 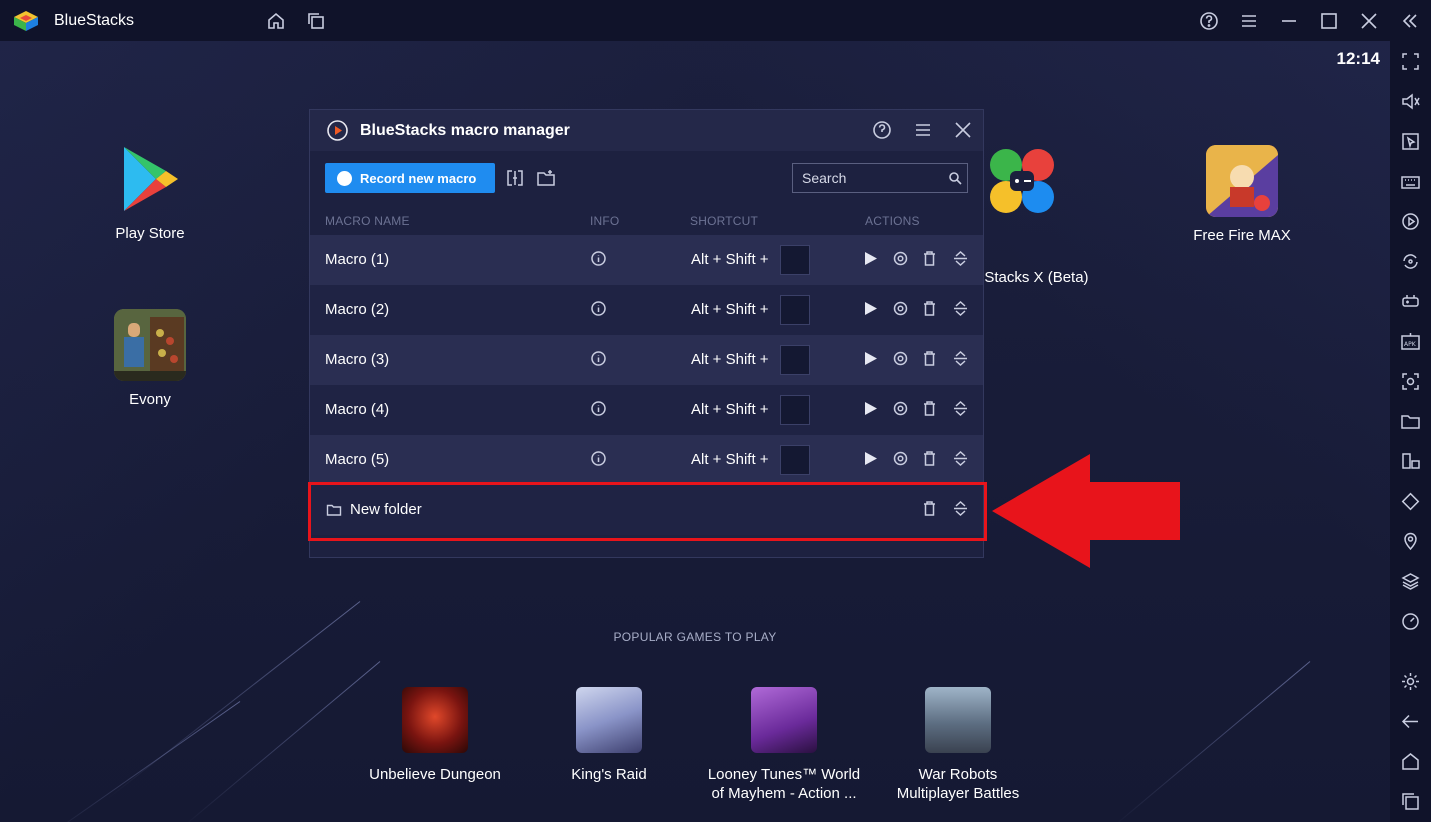 What do you see at coordinates (646, 310) in the screenshot?
I see `macro-row: Macro (2) Alt + Shift +` at bounding box center [646, 310].